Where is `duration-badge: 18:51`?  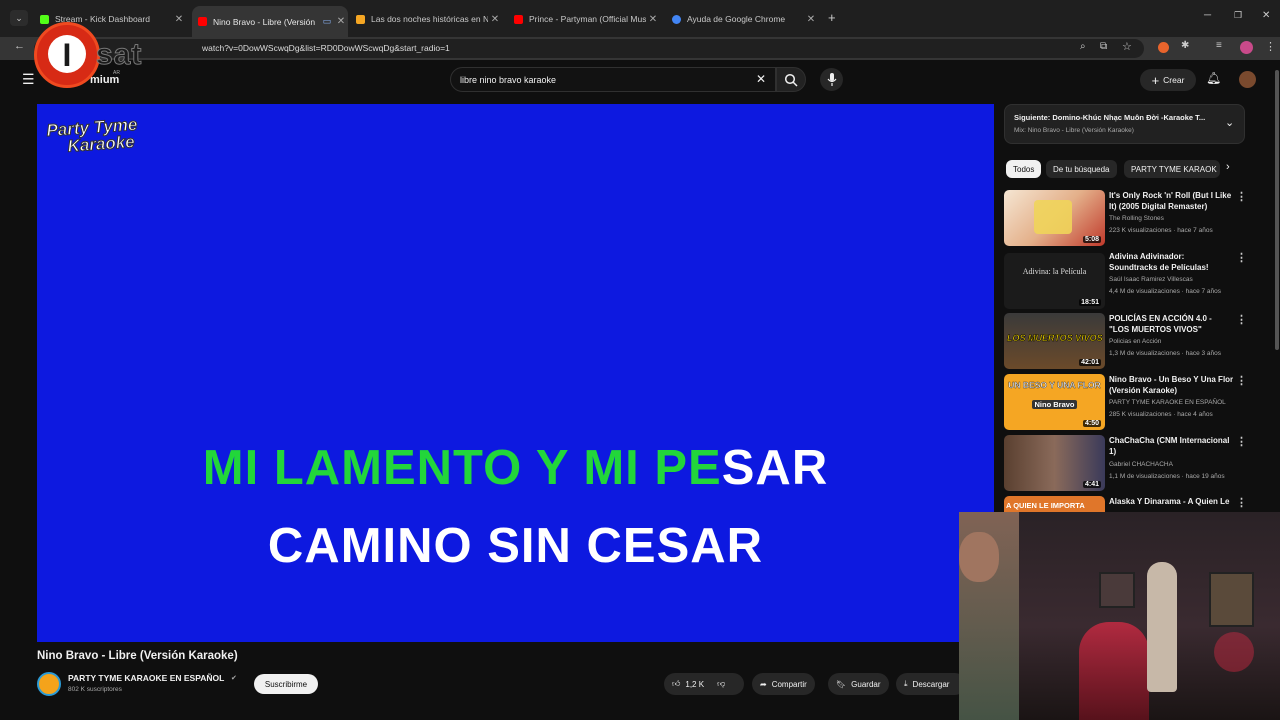 duration-badge: 18:51 is located at coordinates (1090, 302).